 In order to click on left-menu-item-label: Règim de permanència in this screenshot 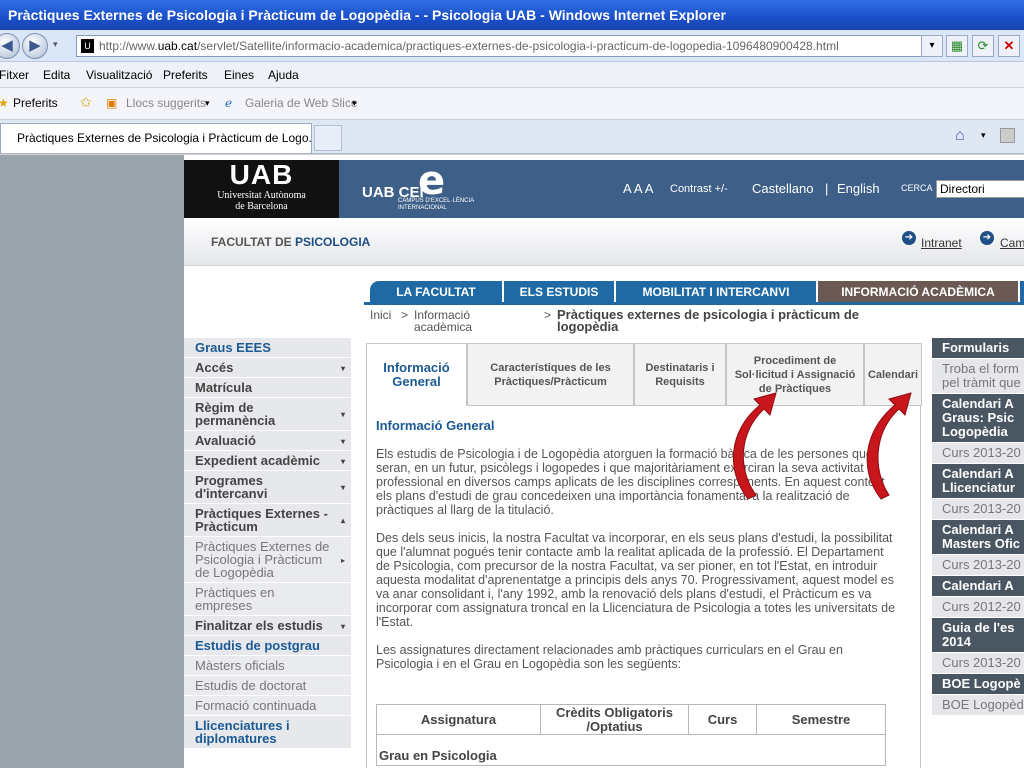, I will do `click(235, 414)`.